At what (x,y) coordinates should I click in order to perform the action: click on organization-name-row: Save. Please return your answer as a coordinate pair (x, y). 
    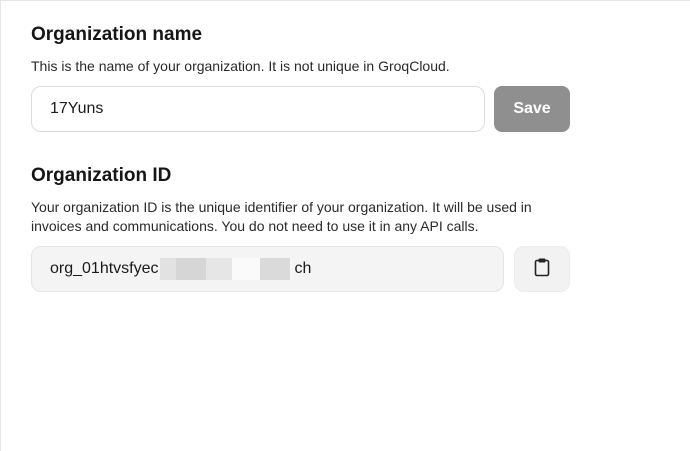
    Looking at the image, I should click on (303, 109).